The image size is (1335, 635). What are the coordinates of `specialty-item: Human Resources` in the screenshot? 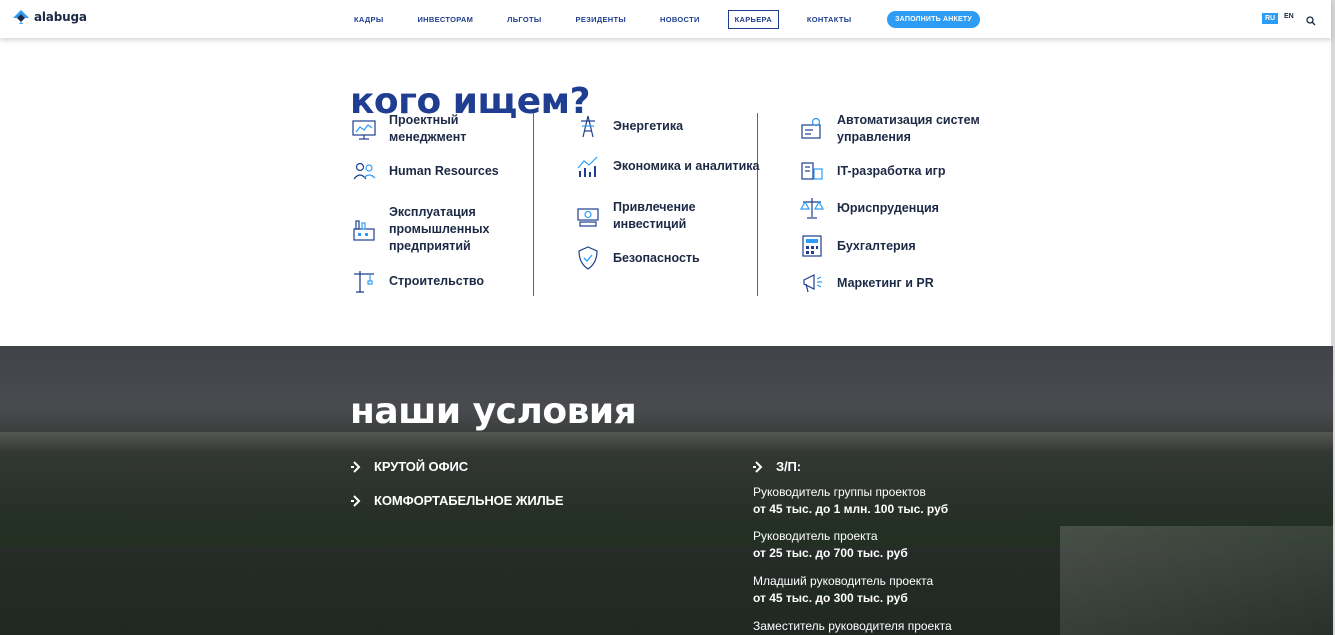 It's located at (445, 171).